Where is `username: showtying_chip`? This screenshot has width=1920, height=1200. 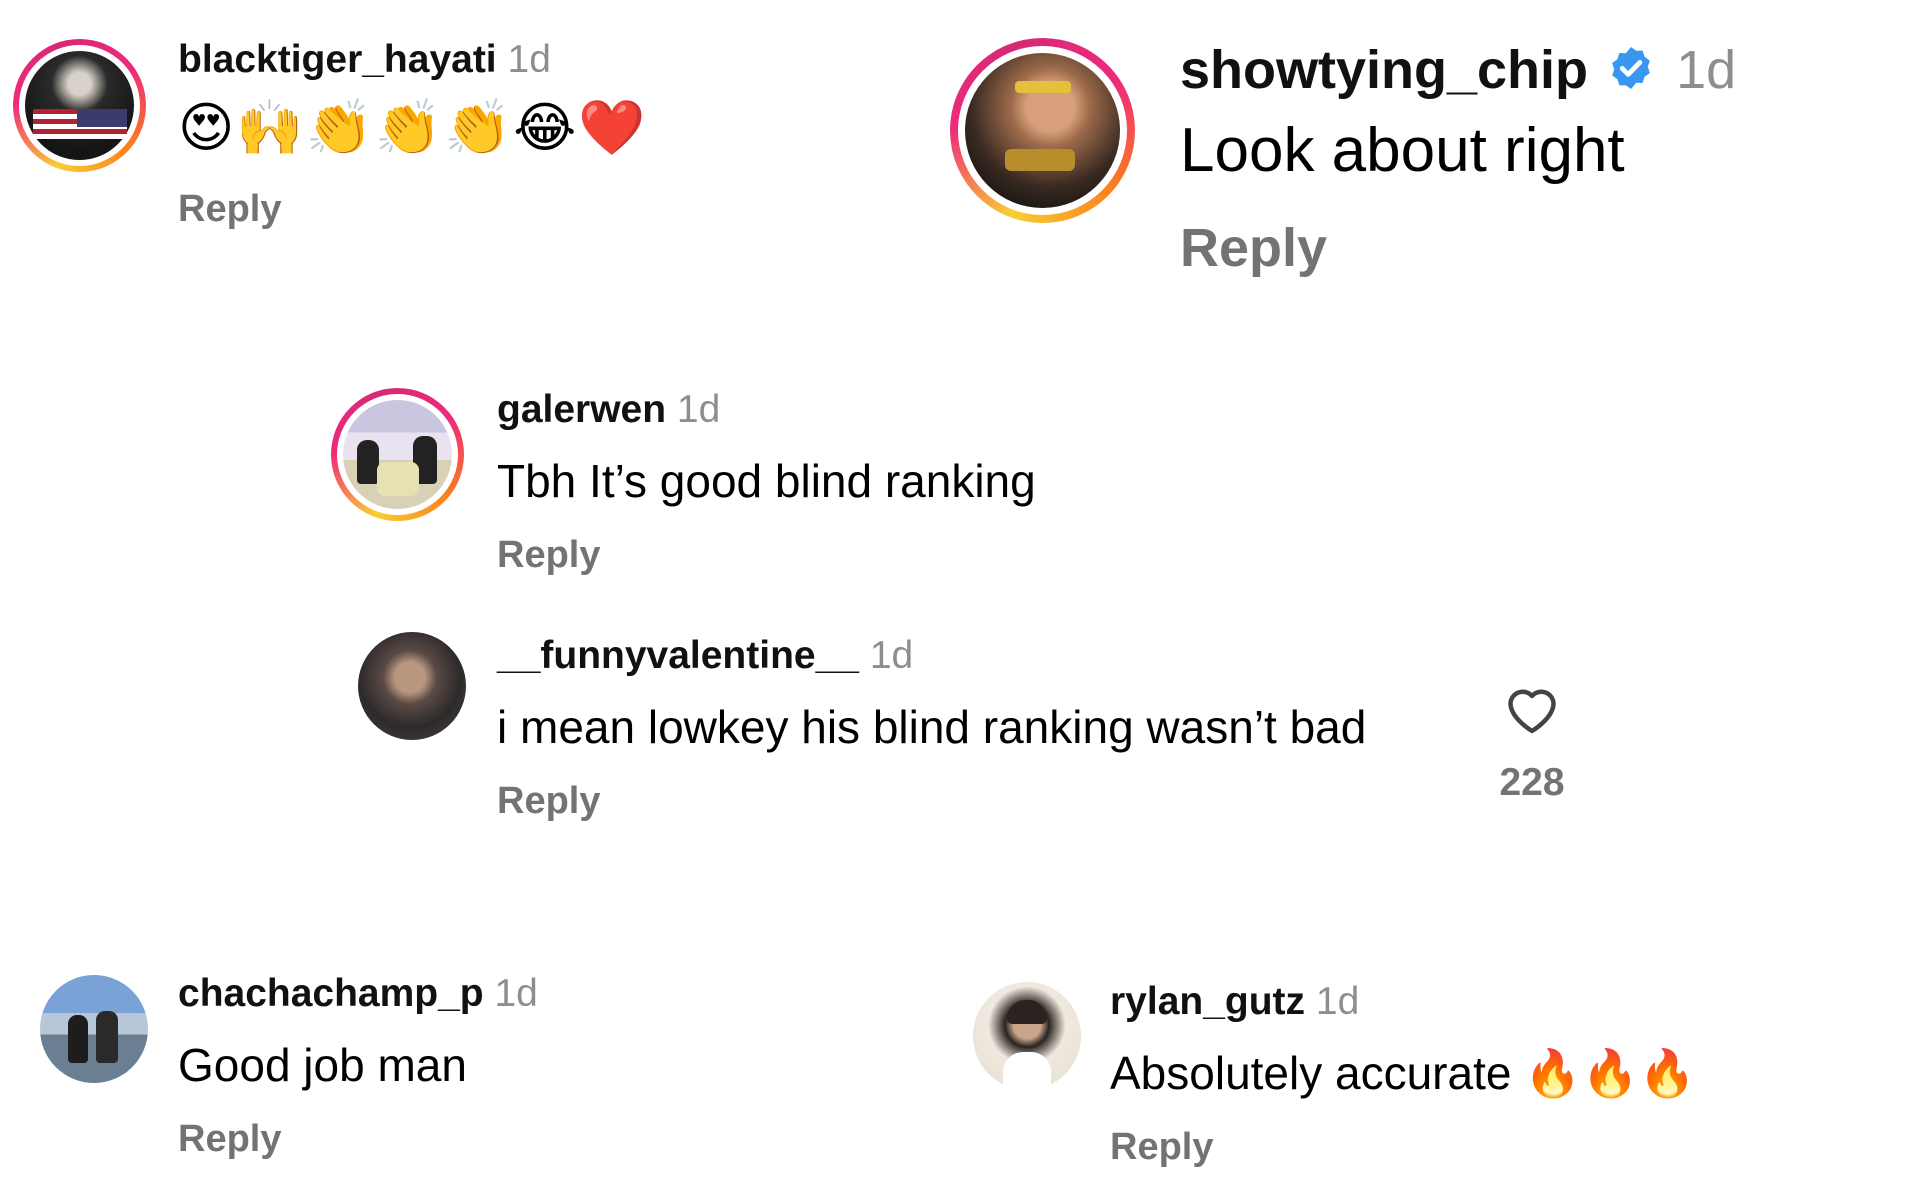
username: showtying_chip is located at coordinates (1384, 70).